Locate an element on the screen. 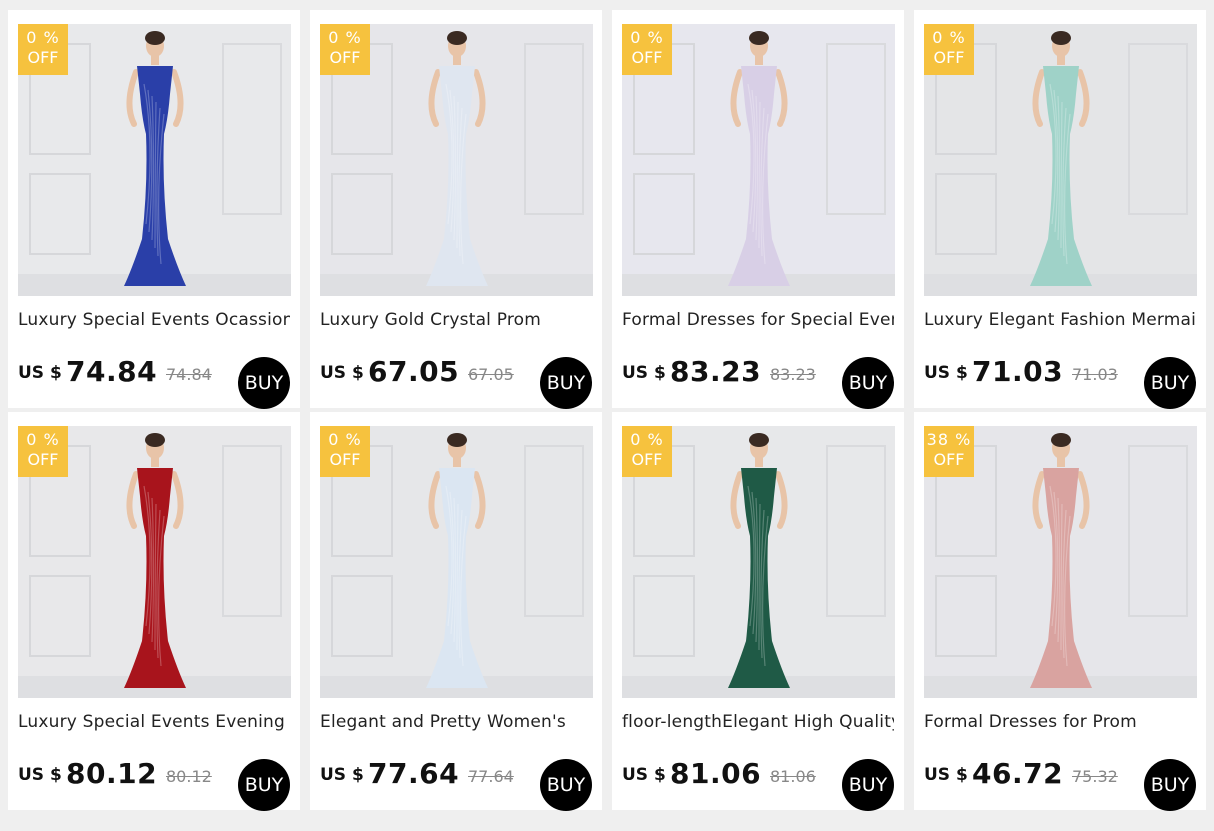  price-row: US $ 46.72 75.32 BUY is located at coordinates (1060, 784).